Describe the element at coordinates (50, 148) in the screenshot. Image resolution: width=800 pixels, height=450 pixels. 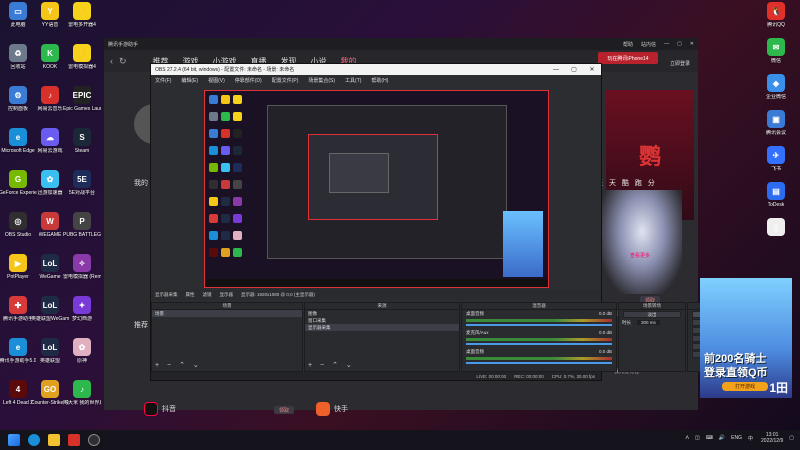
I see `desktop-icon: ☁ 网易云游戏` at that location.